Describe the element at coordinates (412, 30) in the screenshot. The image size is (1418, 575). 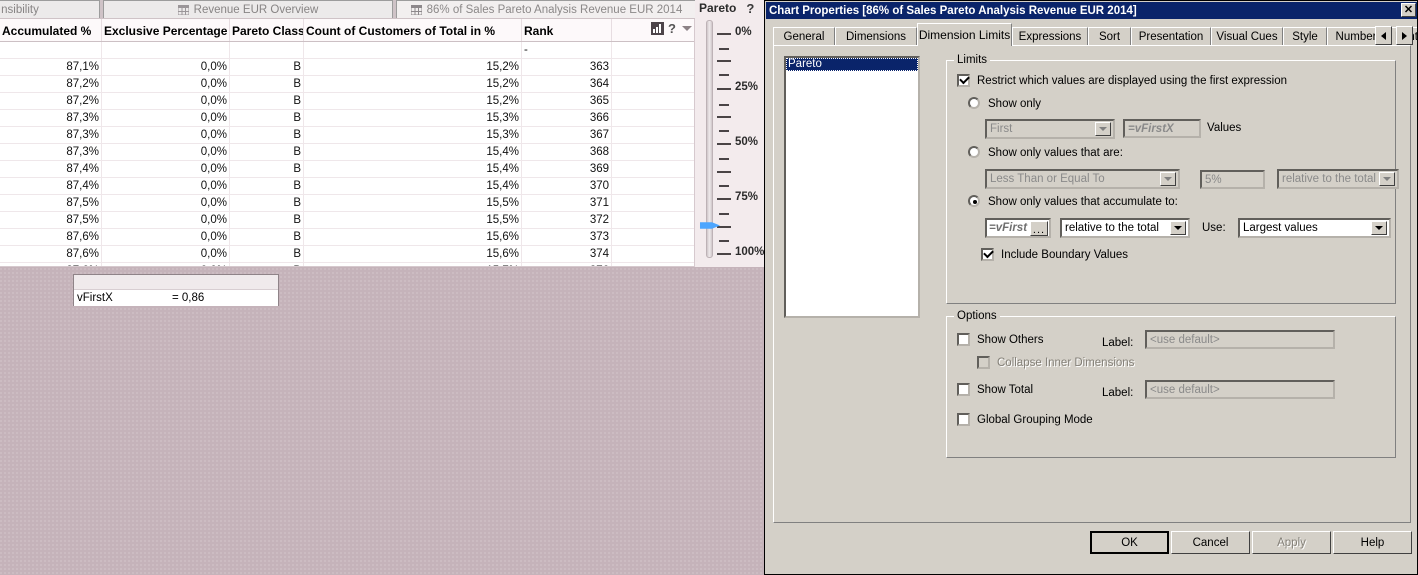
I see `col-count-of-customers: Count of Customers of Total in %` at that location.